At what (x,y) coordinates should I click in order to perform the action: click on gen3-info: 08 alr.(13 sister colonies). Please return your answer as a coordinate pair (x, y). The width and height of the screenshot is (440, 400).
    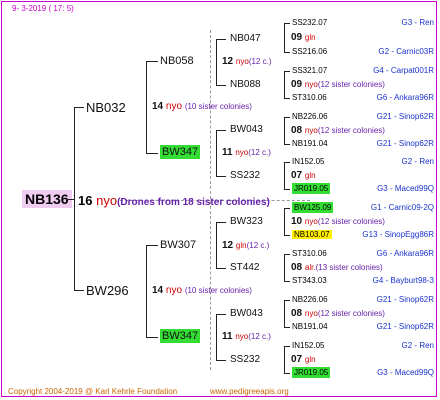
    Looking at the image, I should click on (337, 268).